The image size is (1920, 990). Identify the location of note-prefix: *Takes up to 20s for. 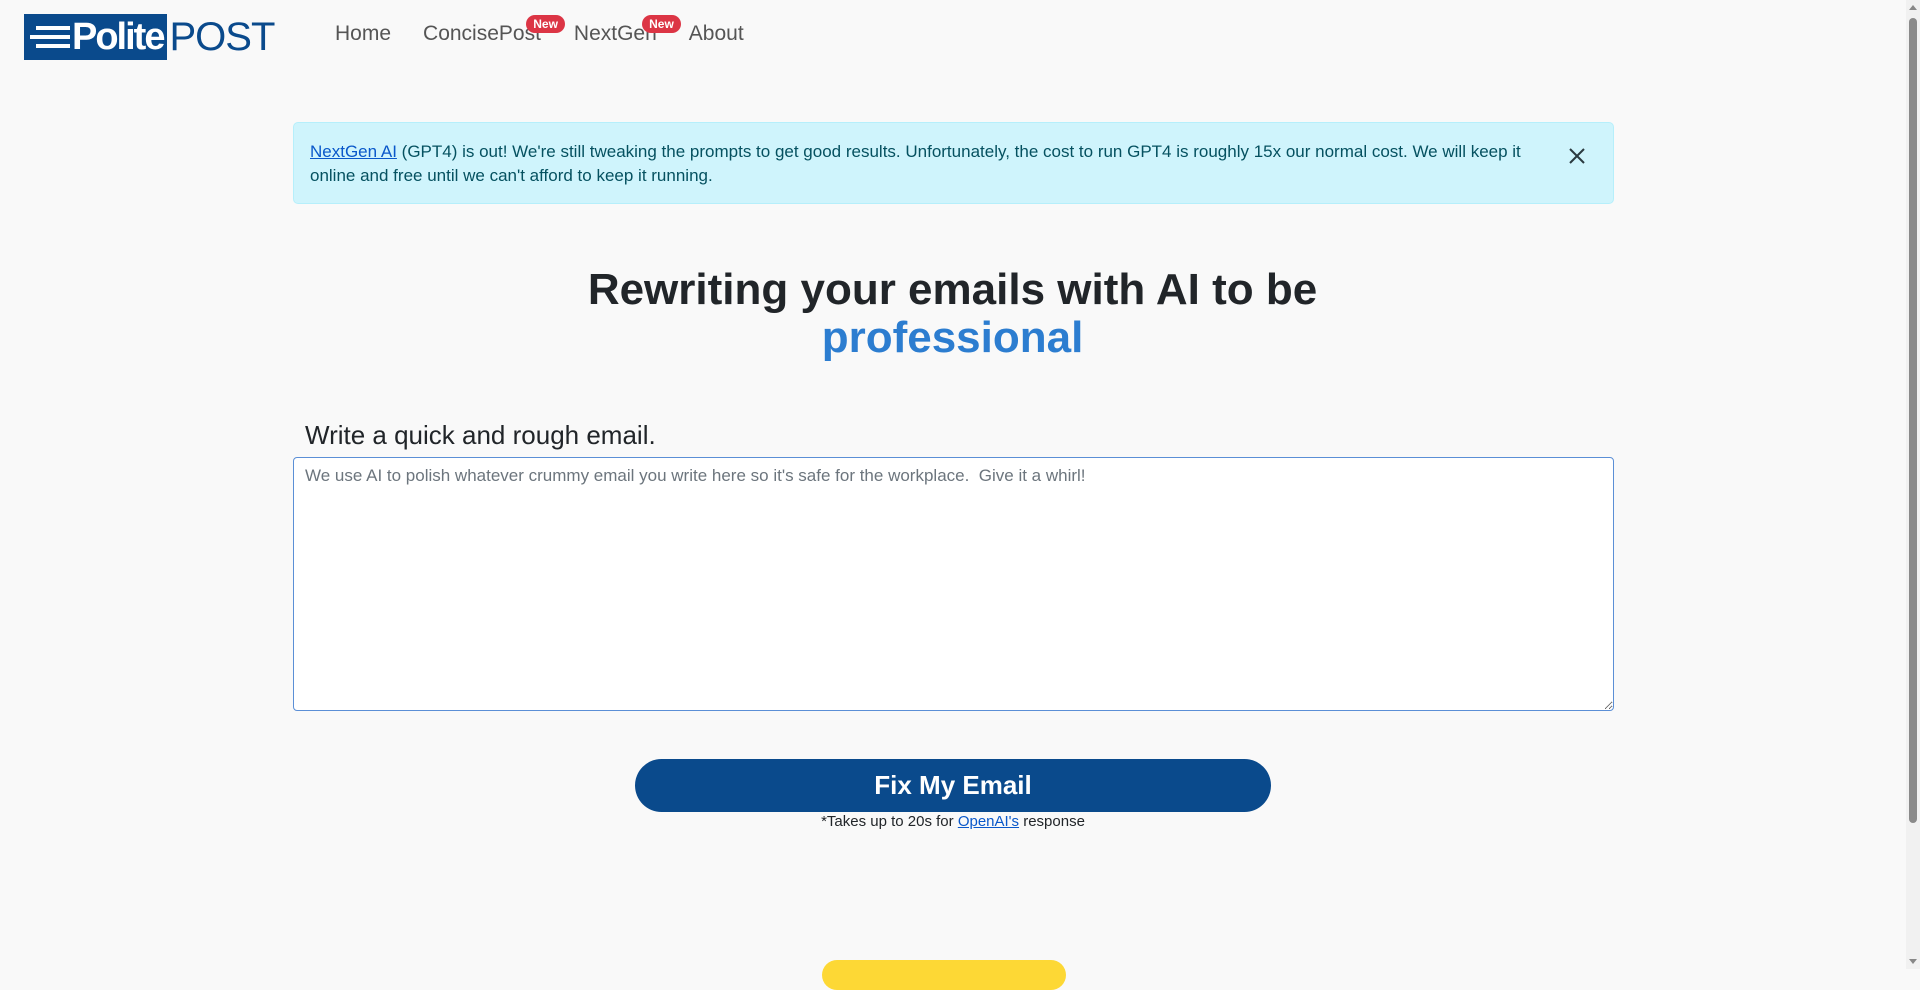
(889, 821).